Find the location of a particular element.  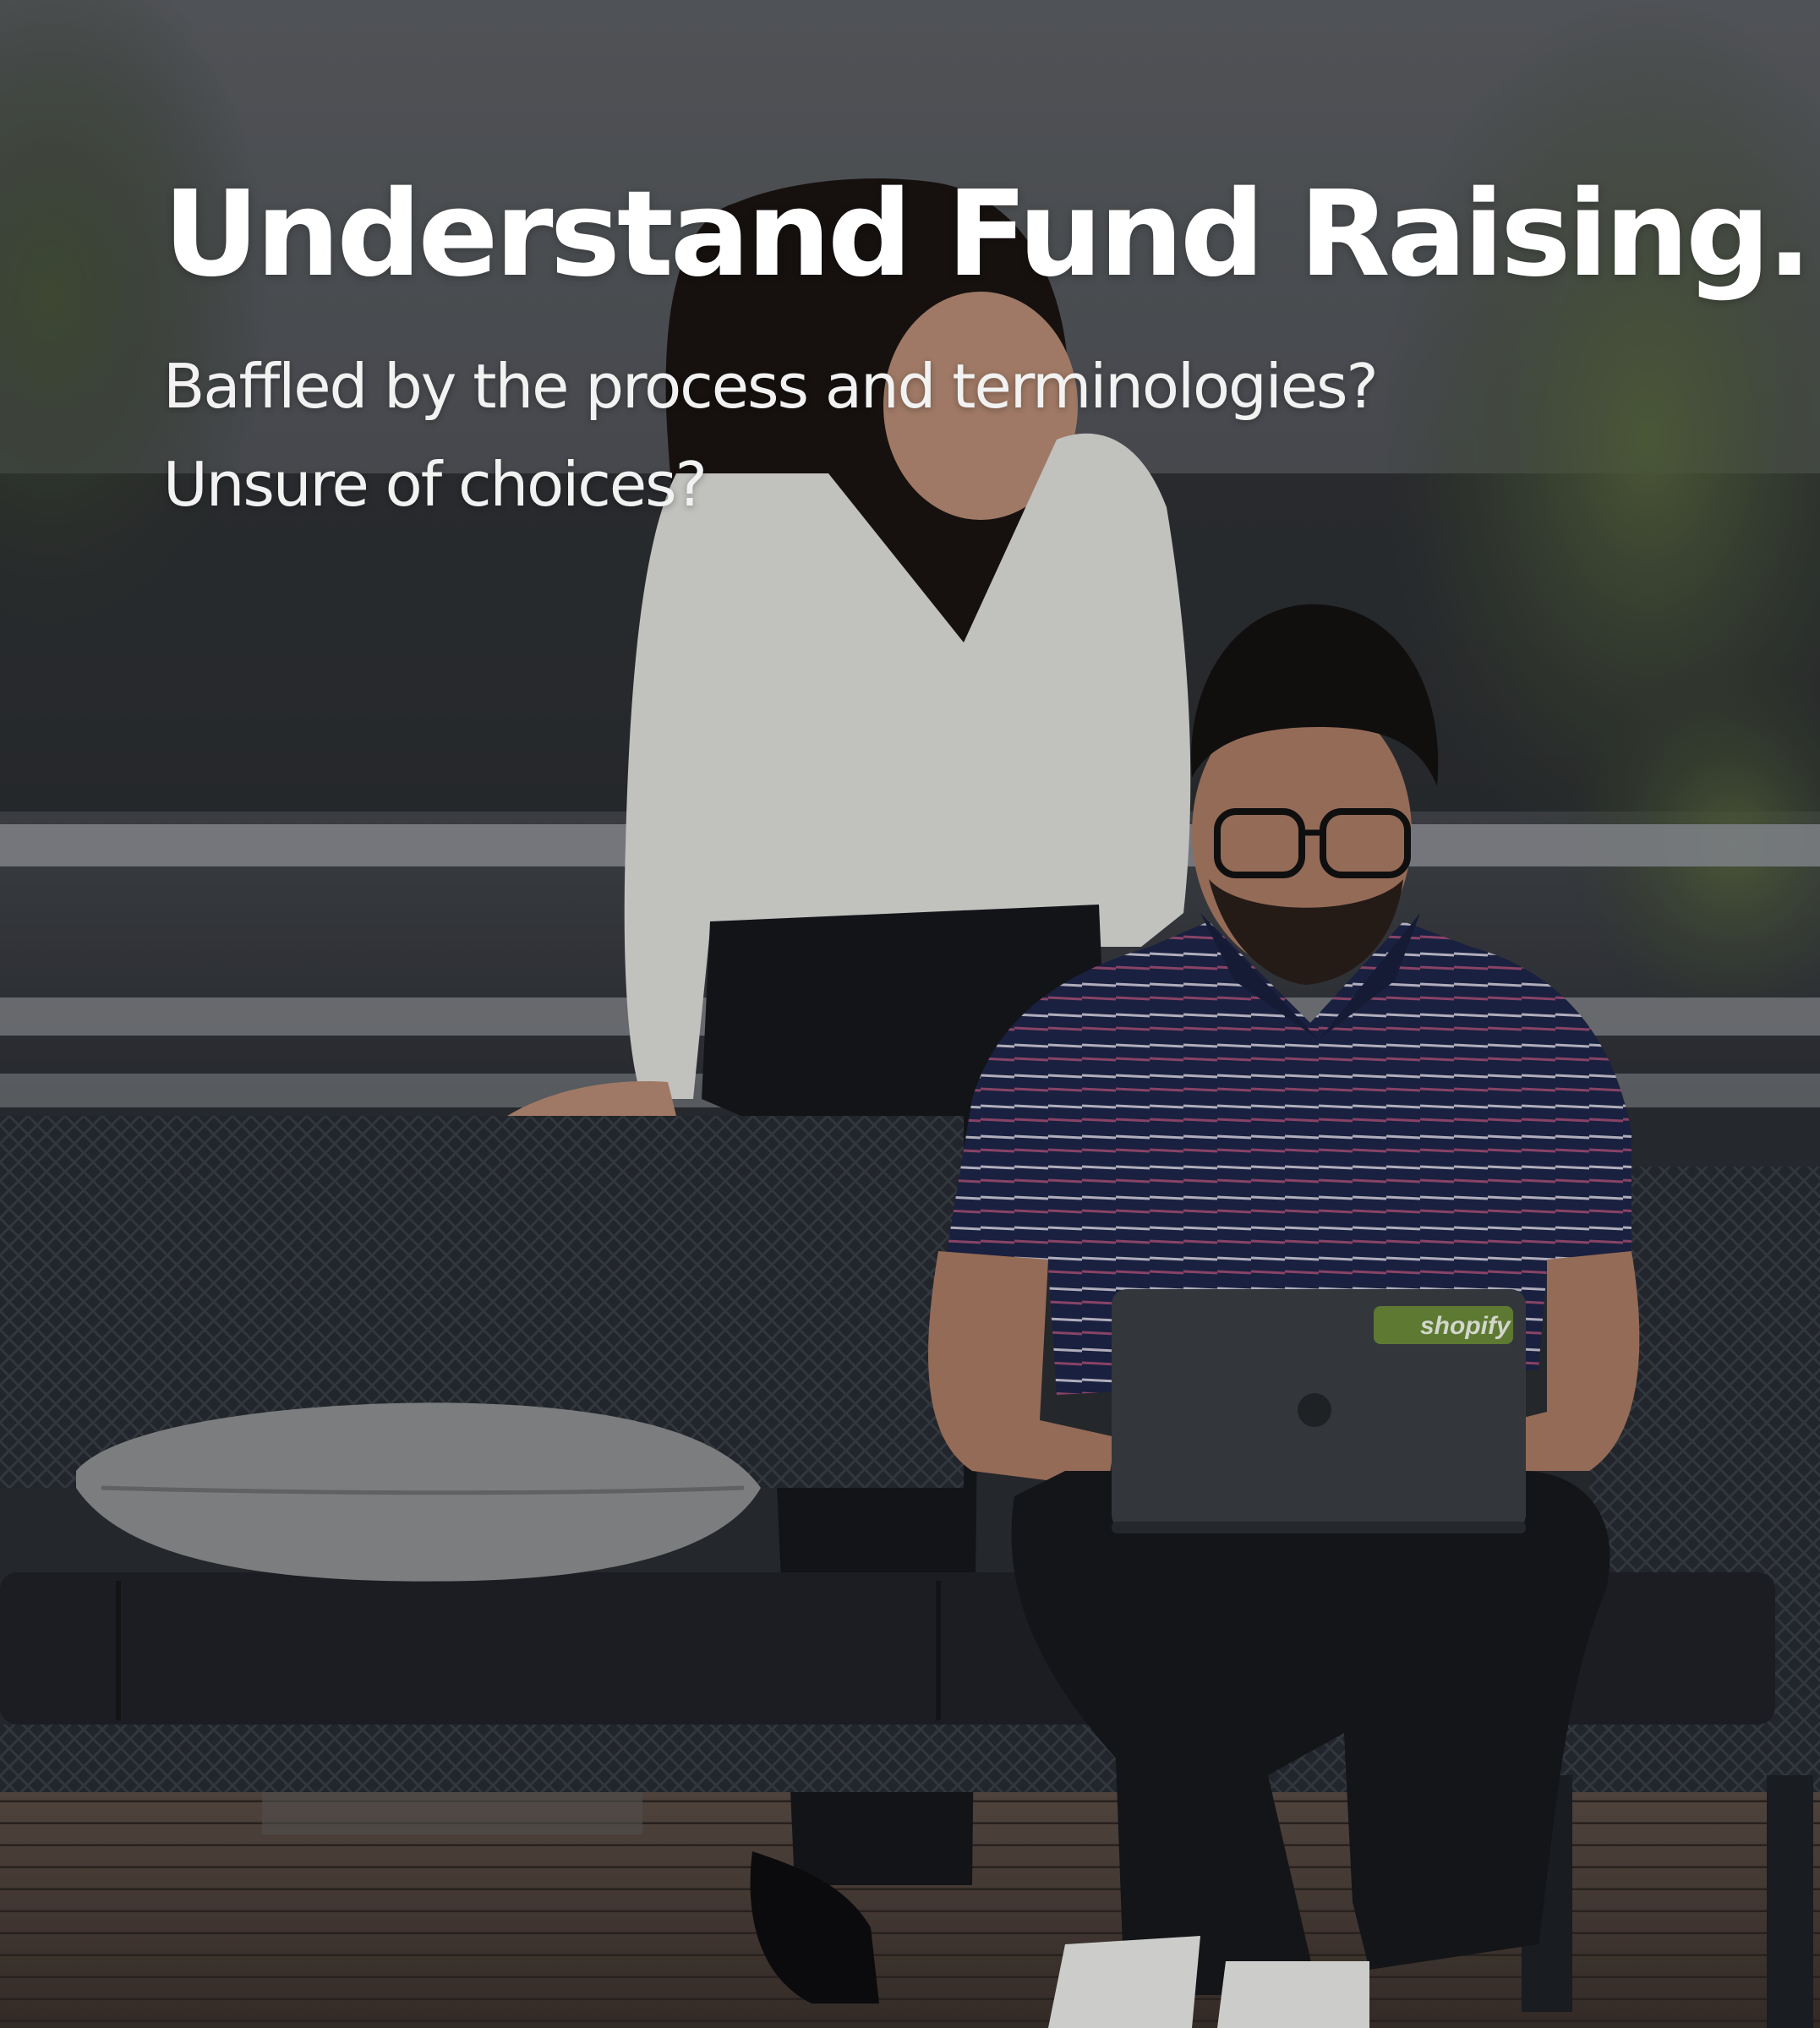

hero-headline: Understand Fund Raising. is located at coordinates (988, 234).